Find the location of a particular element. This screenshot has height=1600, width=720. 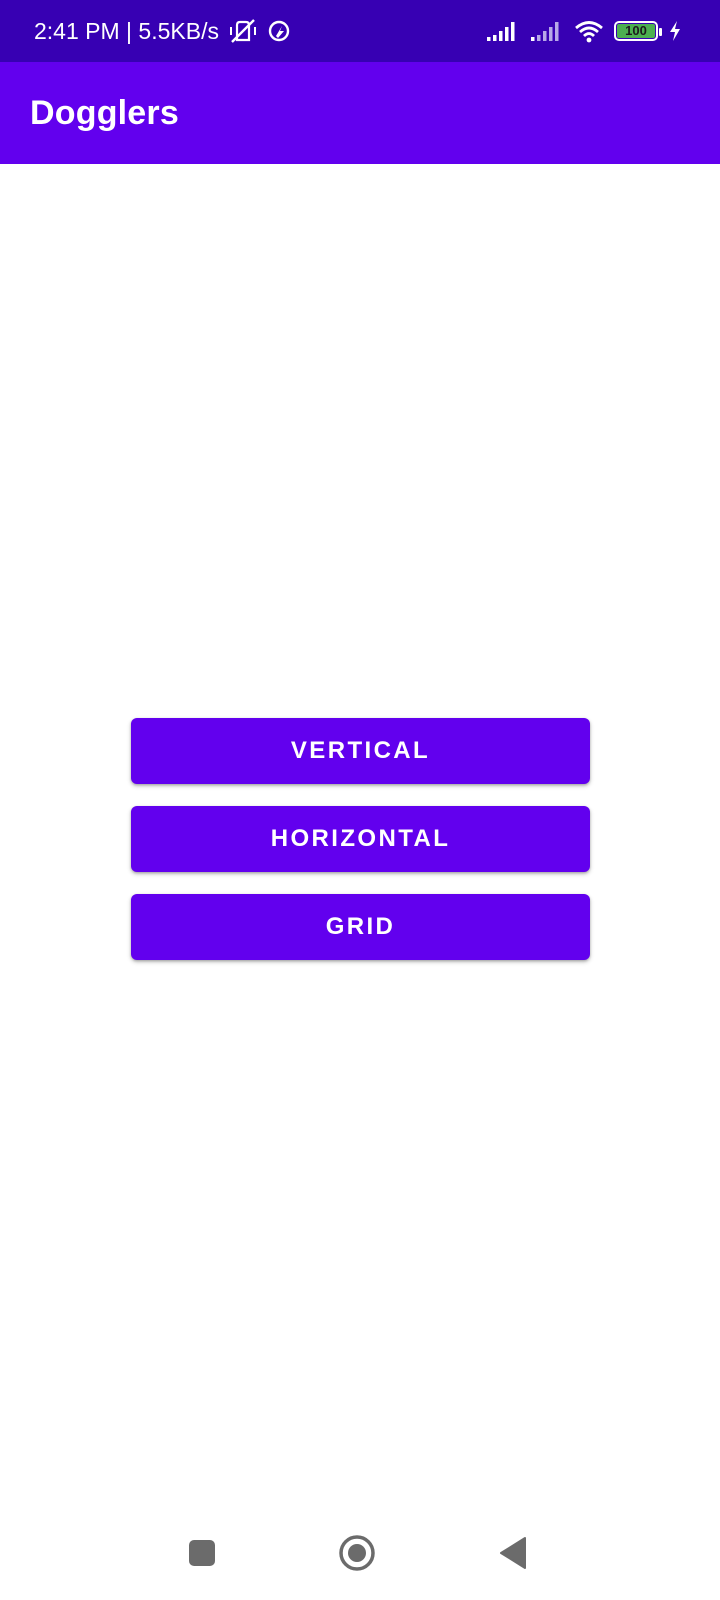

back-icon is located at coordinates (513, 1553).